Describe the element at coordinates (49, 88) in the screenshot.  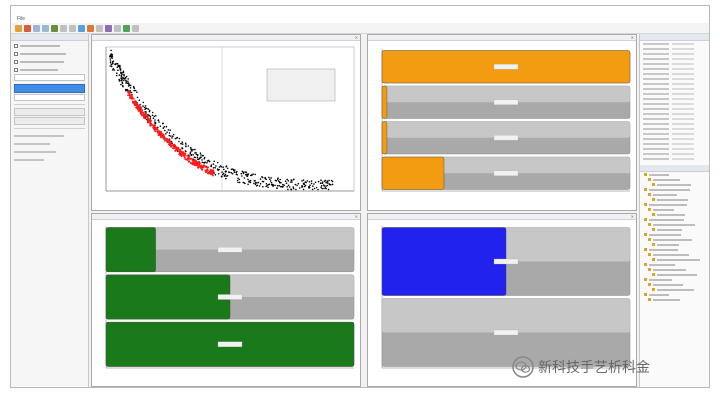
I see `primary-button` at that location.